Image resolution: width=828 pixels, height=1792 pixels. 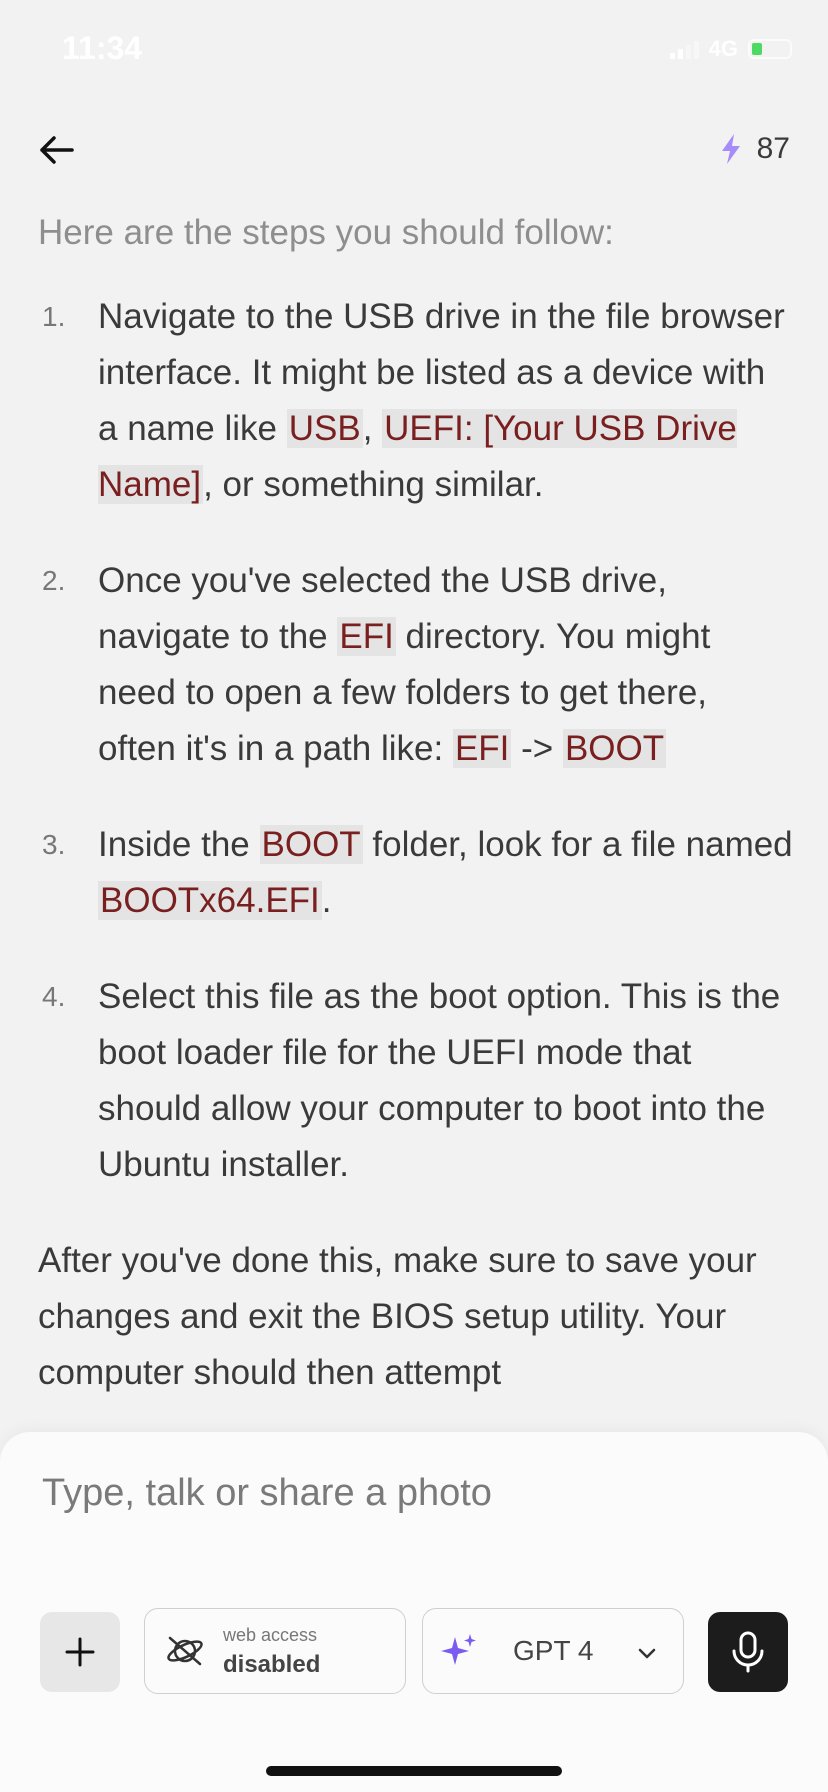 What do you see at coordinates (210, 900) in the screenshot?
I see `inline-code: BOOTx64.EFI` at bounding box center [210, 900].